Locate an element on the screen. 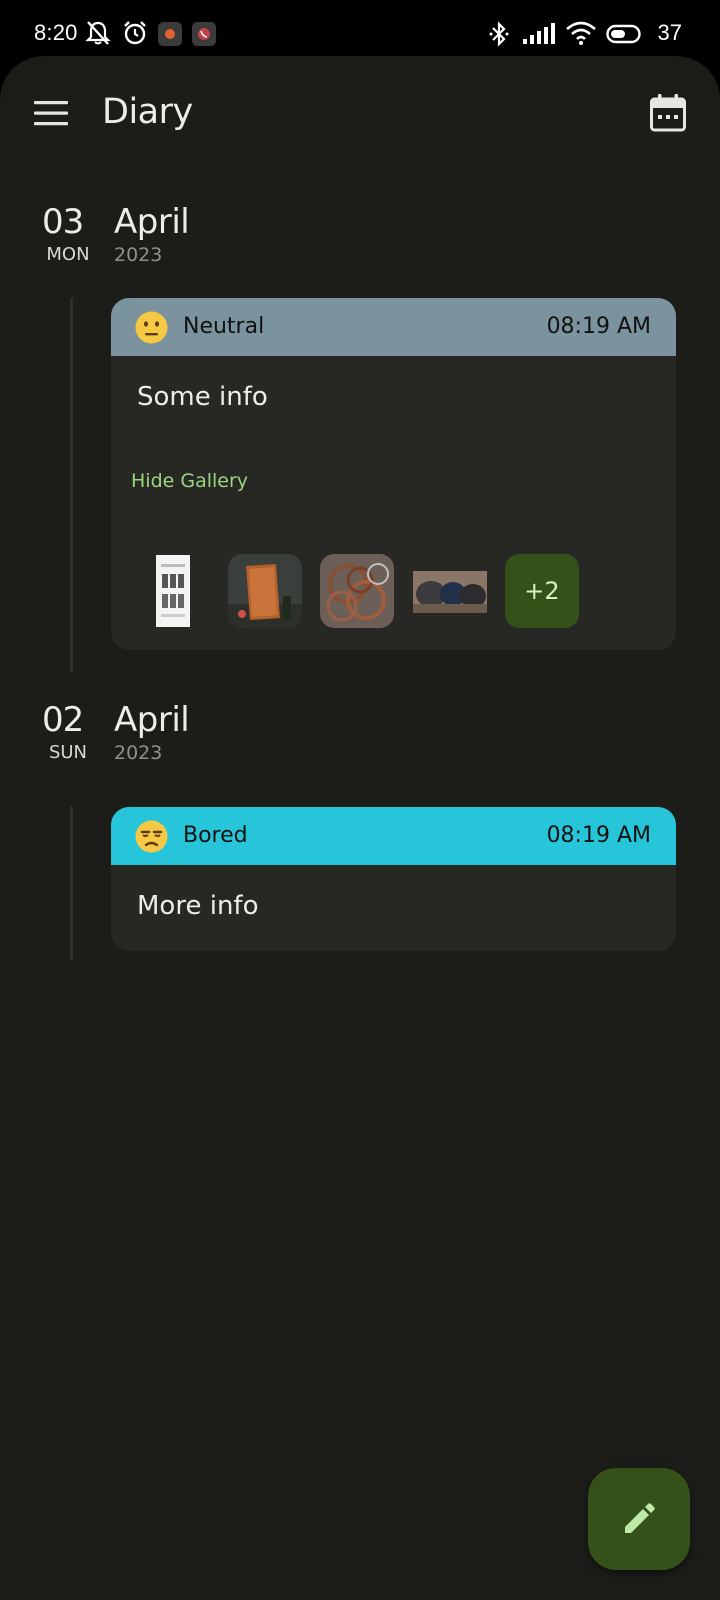 The image size is (720, 1600). more-images-button: +2 is located at coordinates (542, 591).